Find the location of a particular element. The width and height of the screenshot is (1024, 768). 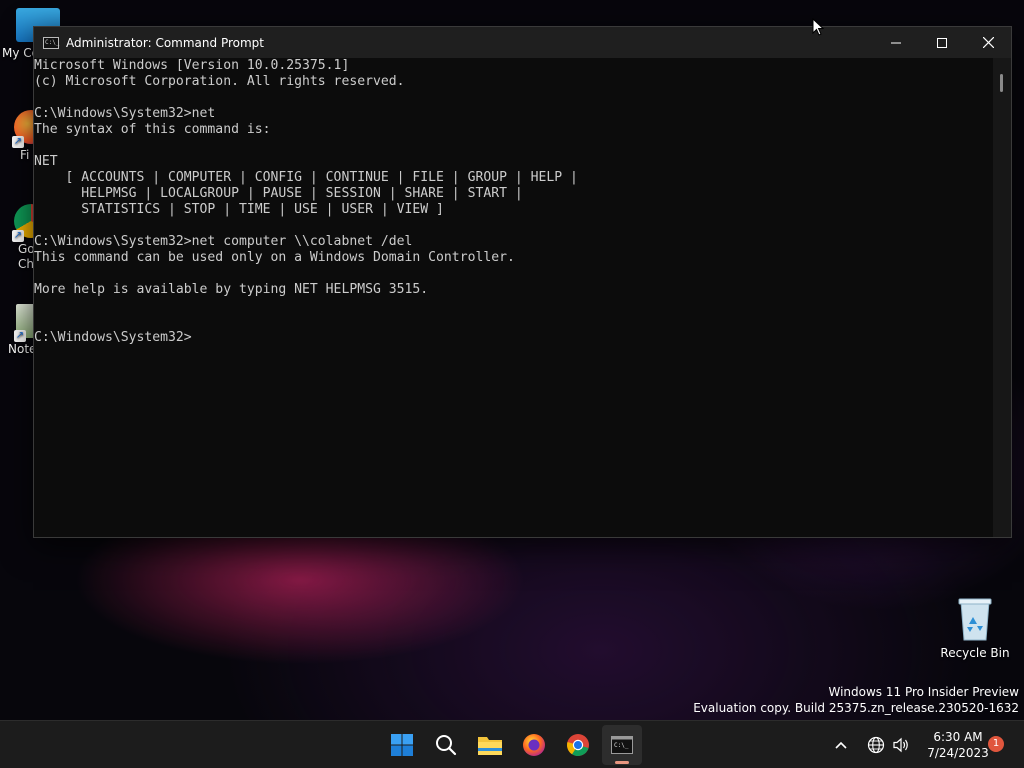

minimize-icon is located at coordinates (896, 42).